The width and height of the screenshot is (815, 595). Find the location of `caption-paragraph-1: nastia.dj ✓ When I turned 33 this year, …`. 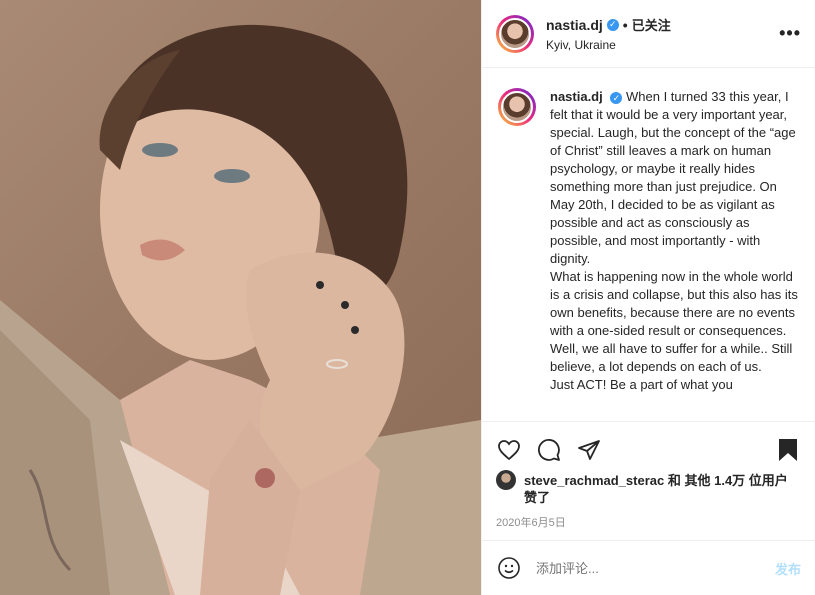

caption-paragraph-1: nastia.dj ✓ When I turned 33 this year, … is located at coordinates (674, 178).